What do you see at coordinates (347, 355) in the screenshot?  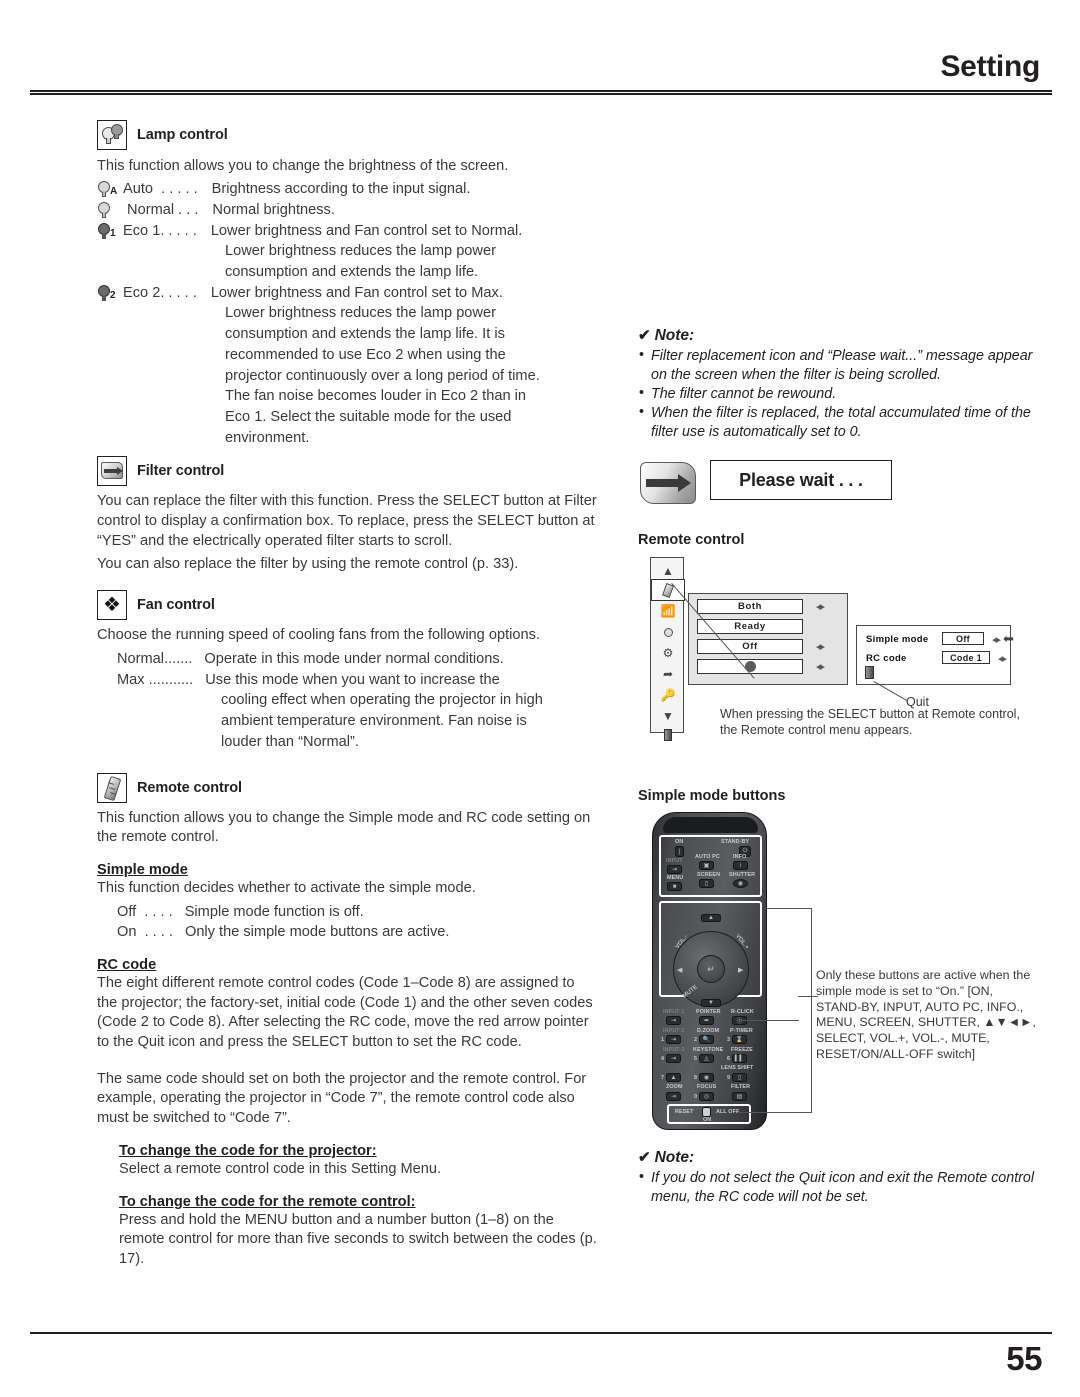 I see `lamp-option-eco2-cont: recommended to use Eco 2 when using the` at bounding box center [347, 355].